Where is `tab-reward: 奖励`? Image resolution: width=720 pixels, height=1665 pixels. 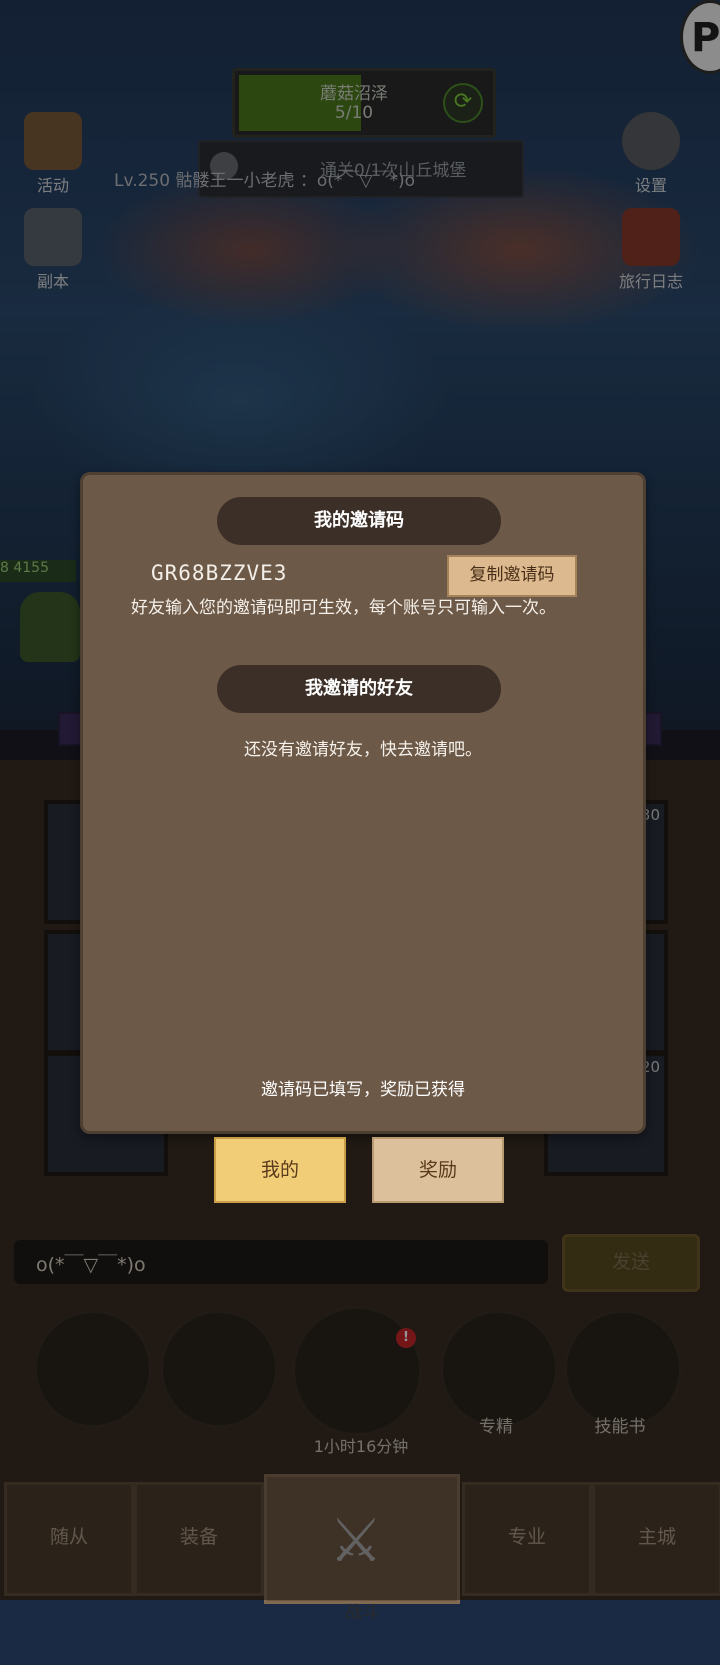
tab-reward: 奖励 is located at coordinates (438, 1170).